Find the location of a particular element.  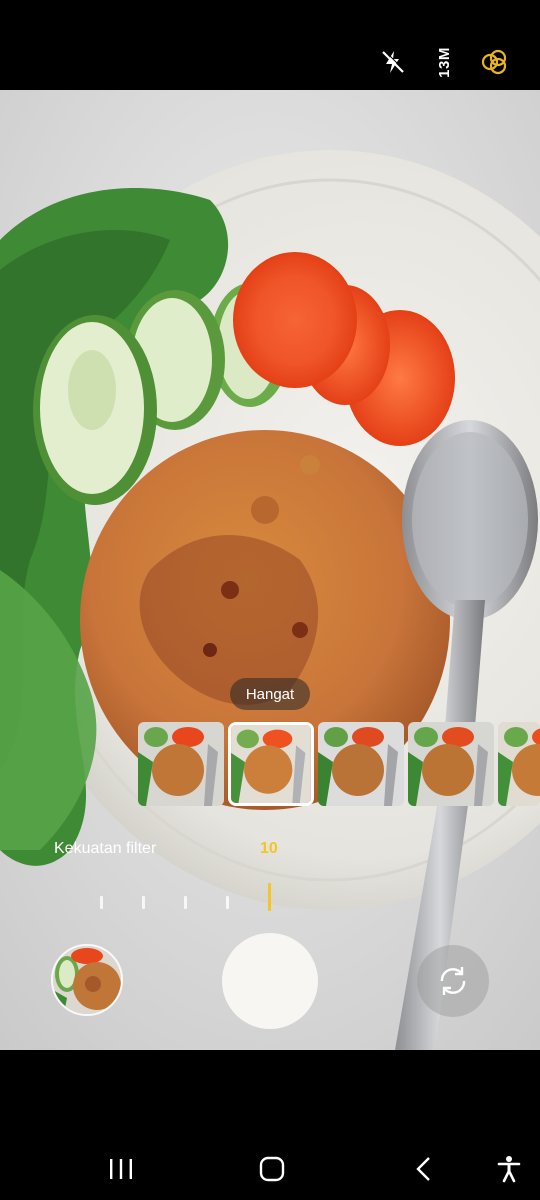

filter-thumbnail-selected is located at coordinates (271, 764).